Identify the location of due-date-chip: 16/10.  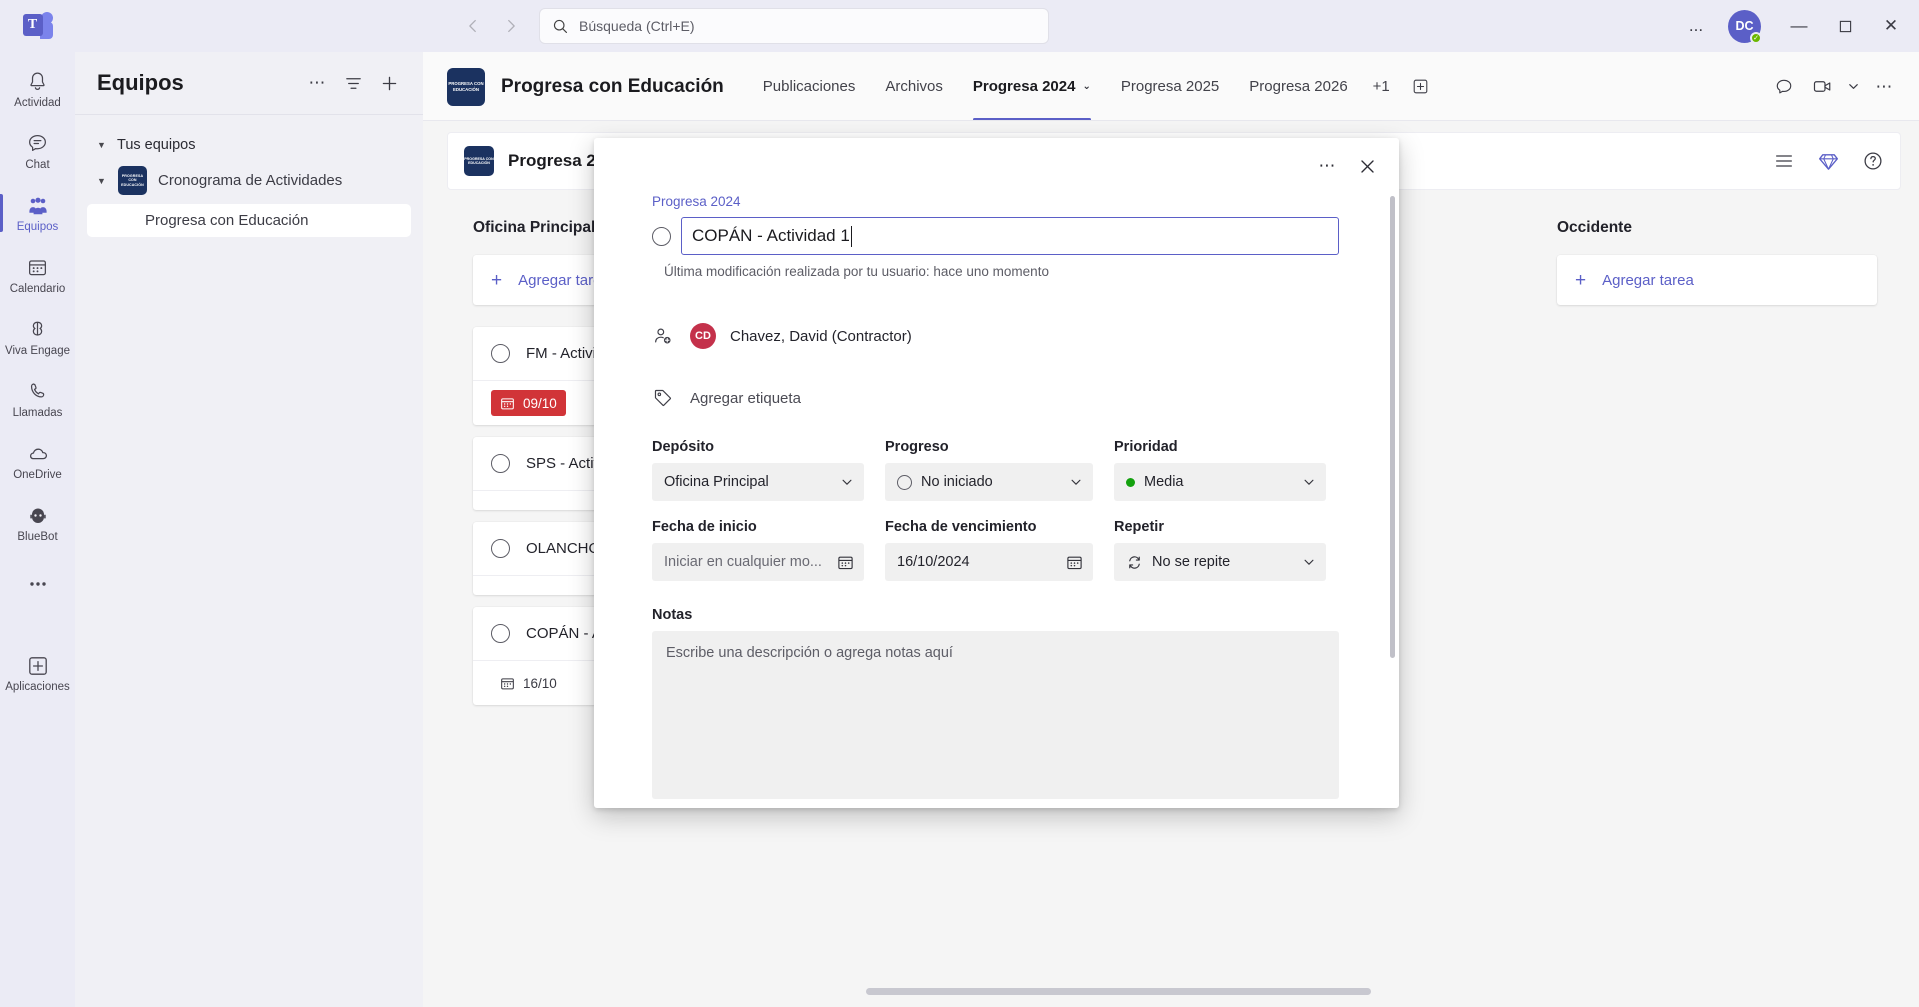
(528, 683).